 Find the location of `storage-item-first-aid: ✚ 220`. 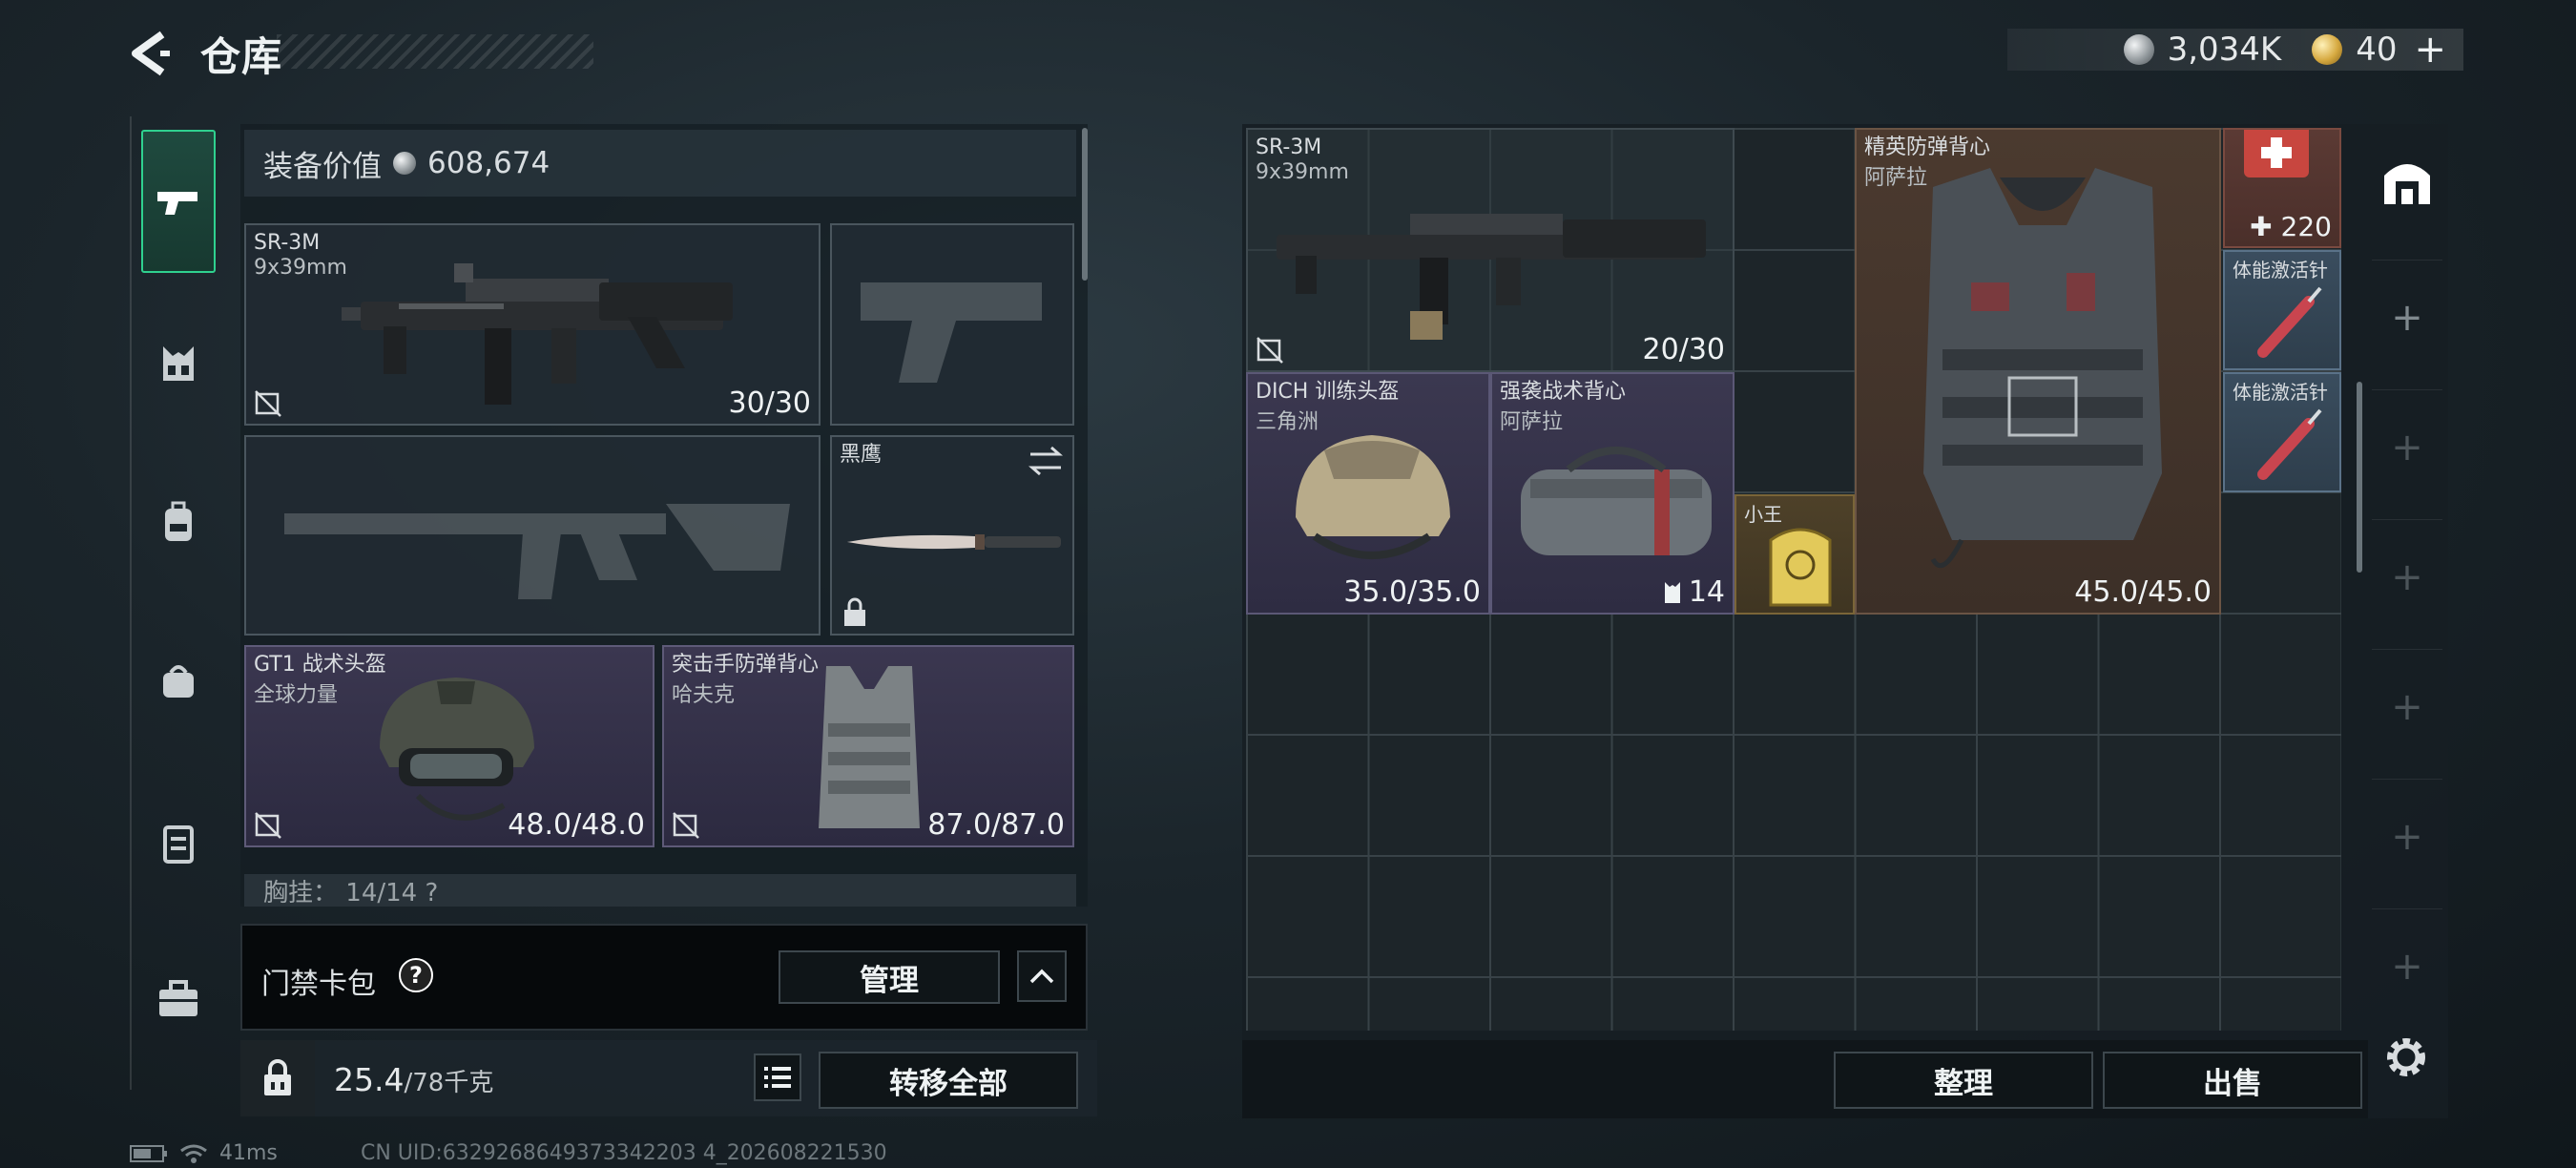

storage-item-first-aid: ✚ 220 is located at coordinates (2282, 188).